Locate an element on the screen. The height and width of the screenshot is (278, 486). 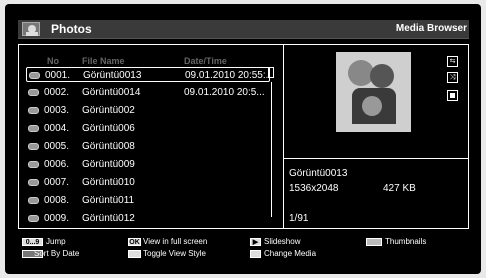
scrollbar-track is located at coordinates (271, 149).